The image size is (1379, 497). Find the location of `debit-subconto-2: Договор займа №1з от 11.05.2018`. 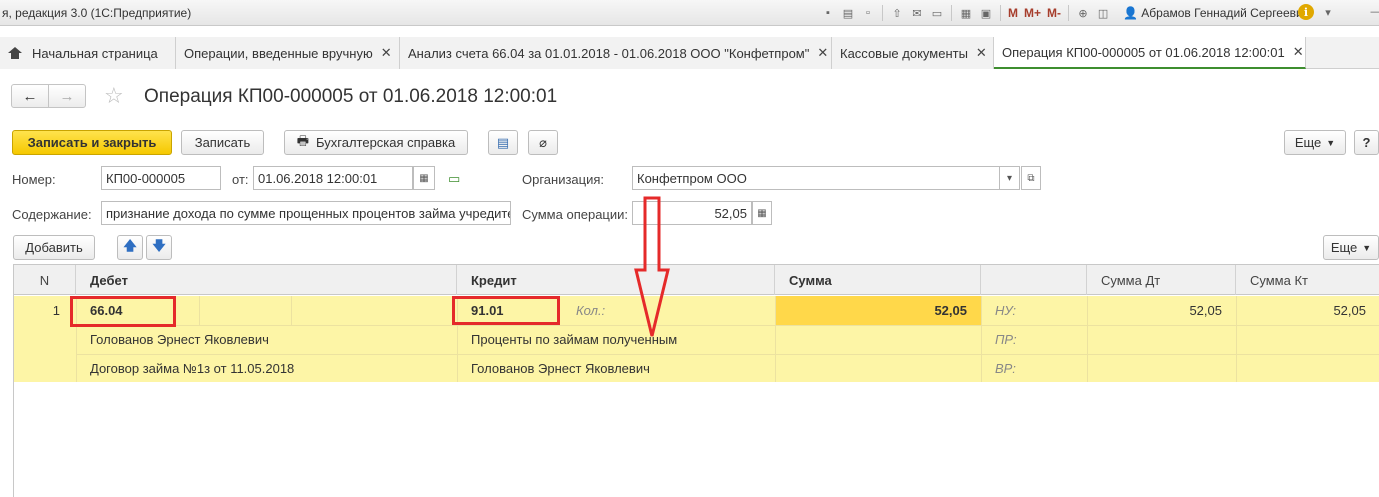

debit-subconto-2: Договор займа №1з от 11.05.2018 is located at coordinates (266, 368).